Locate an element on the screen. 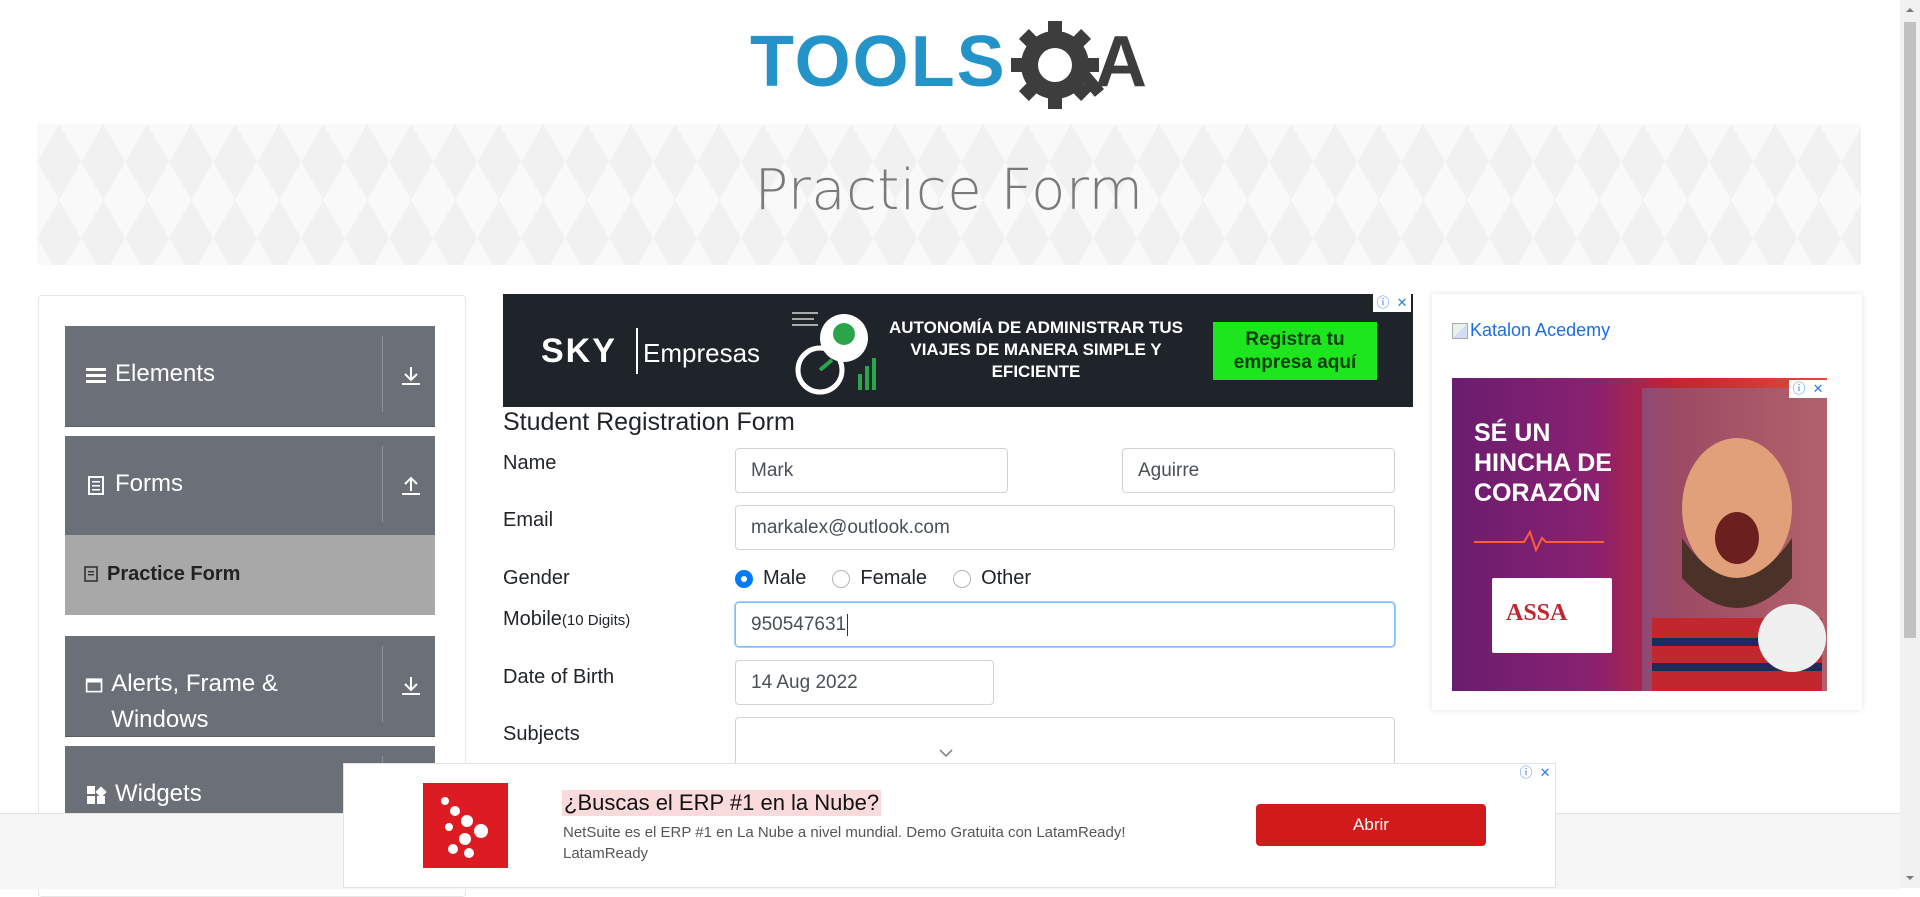 This screenshot has height=897, width=1920. chevron-down-icon is located at coordinates (946, 753).